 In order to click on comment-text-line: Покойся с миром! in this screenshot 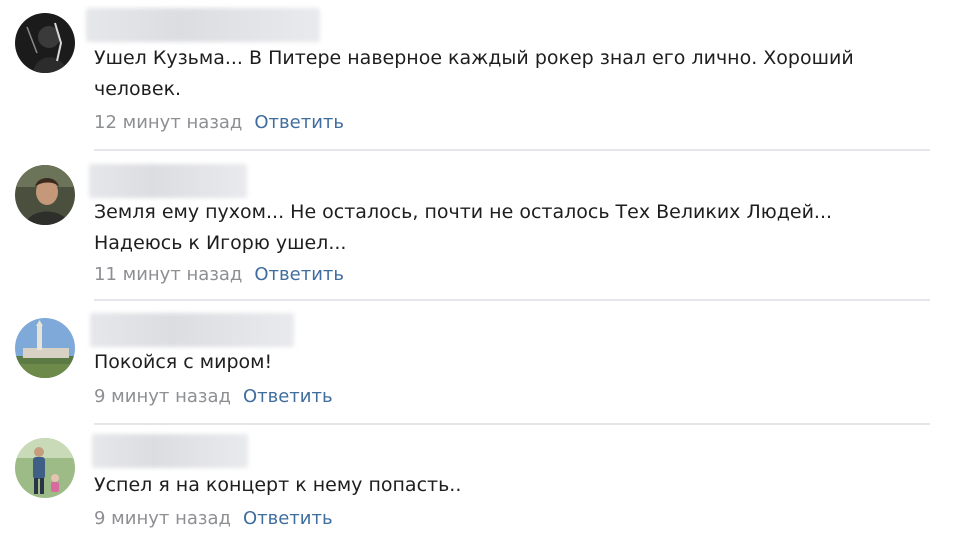, I will do `click(183, 362)`.